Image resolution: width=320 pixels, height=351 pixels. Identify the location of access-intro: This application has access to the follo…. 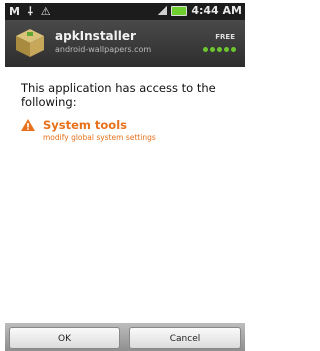
(118, 95).